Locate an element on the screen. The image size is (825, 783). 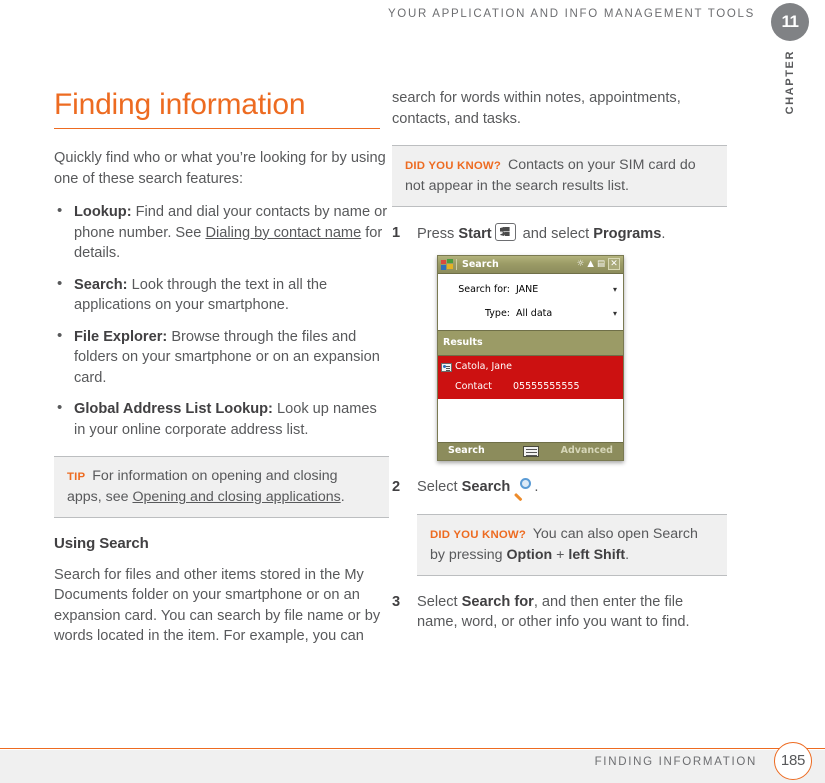
type-row: Type: All data ▾ is located at coordinates (530, 314).